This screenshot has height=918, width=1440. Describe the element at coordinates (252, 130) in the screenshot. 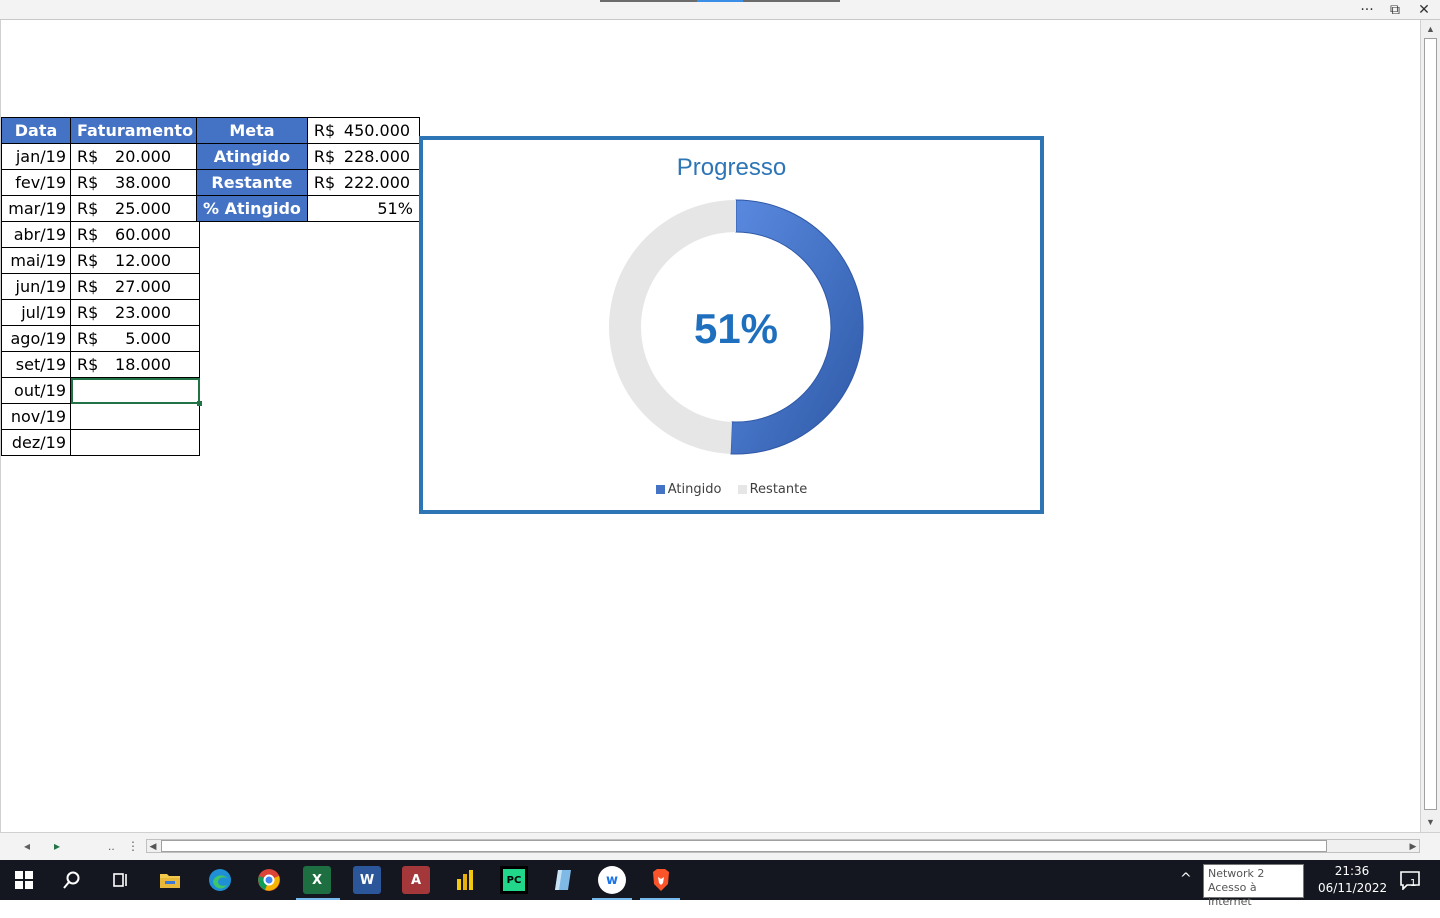

I see `summary-label: Meta` at that location.